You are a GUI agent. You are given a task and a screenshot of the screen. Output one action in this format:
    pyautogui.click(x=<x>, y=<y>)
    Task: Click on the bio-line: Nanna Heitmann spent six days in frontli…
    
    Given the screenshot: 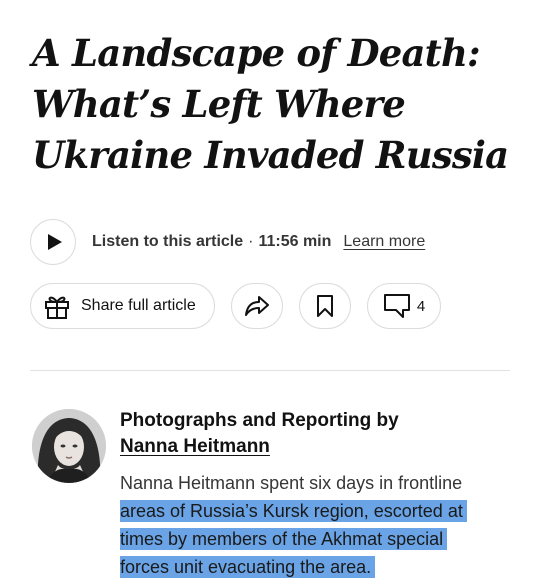 What is the action you would take?
    pyautogui.click(x=320, y=483)
    